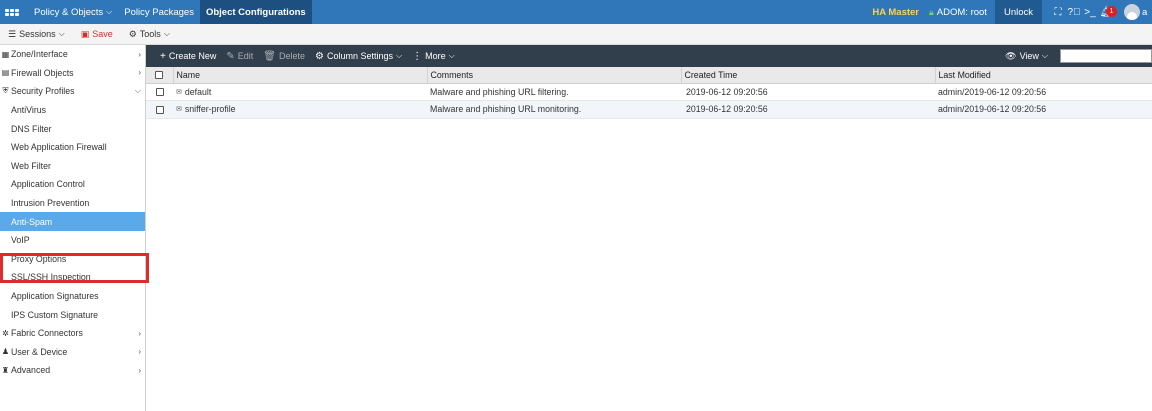  What do you see at coordinates (102, 34) in the screenshot?
I see `save-label: Save` at bounding box center [102, 34].